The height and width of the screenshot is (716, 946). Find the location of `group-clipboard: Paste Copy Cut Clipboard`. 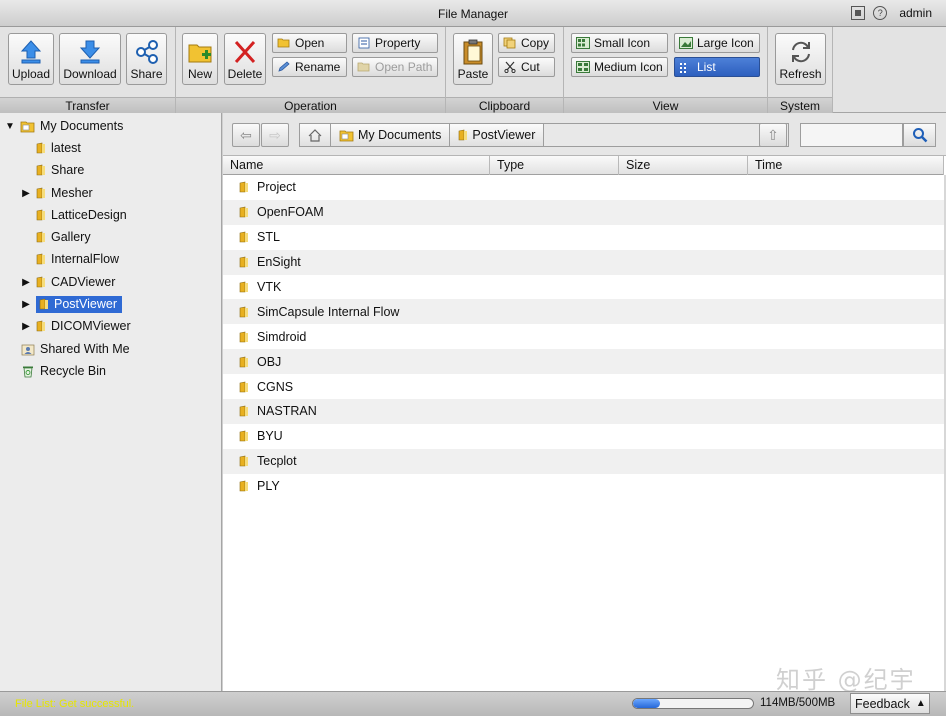

group-clipboard: Paste Copy Cut Clipboard is located at coordinates (505, 70).